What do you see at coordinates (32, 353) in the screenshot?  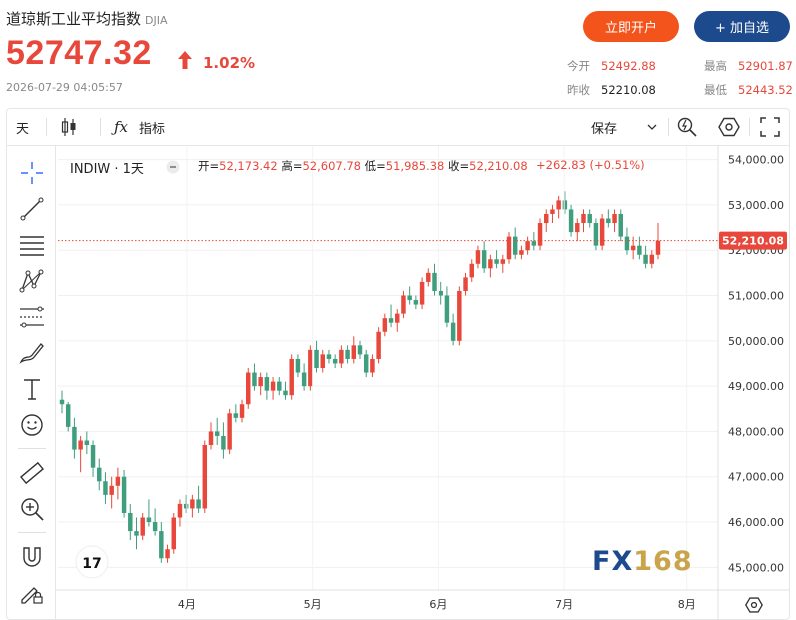 I see `brush-icon` at bounding box center [32, 353].